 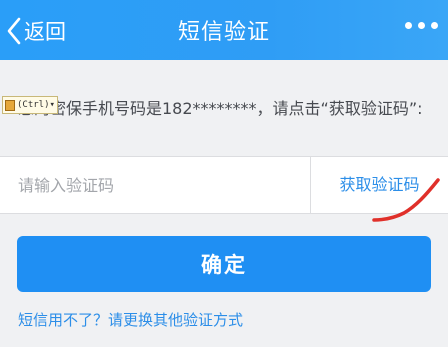 What do you see at coordinates (379, 185) in the screenshot?
I see `get-code-button: 获取验证码` at bounding box center [379, 185].